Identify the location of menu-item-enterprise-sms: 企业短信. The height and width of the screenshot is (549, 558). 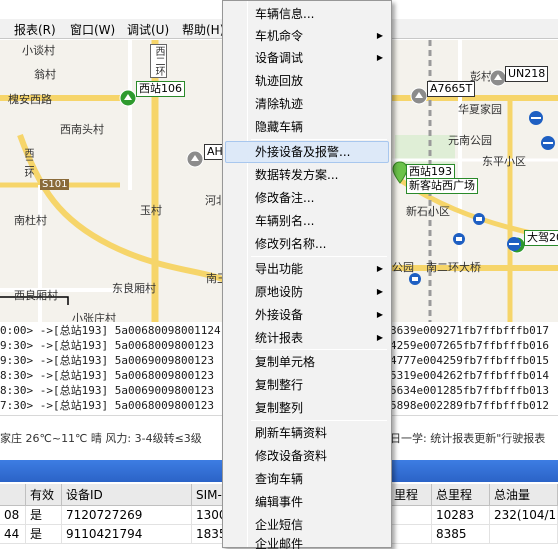
(307, 525).